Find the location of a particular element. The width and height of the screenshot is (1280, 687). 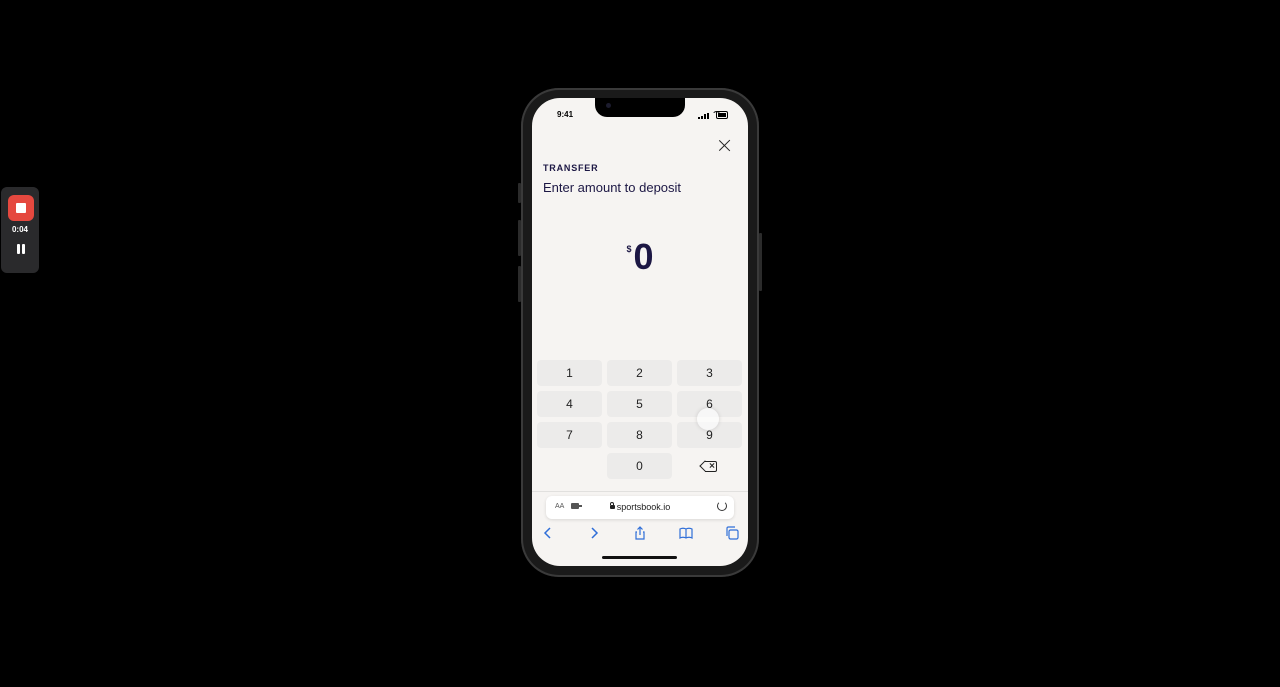

mute-switch is located at coordinates (519, 193).